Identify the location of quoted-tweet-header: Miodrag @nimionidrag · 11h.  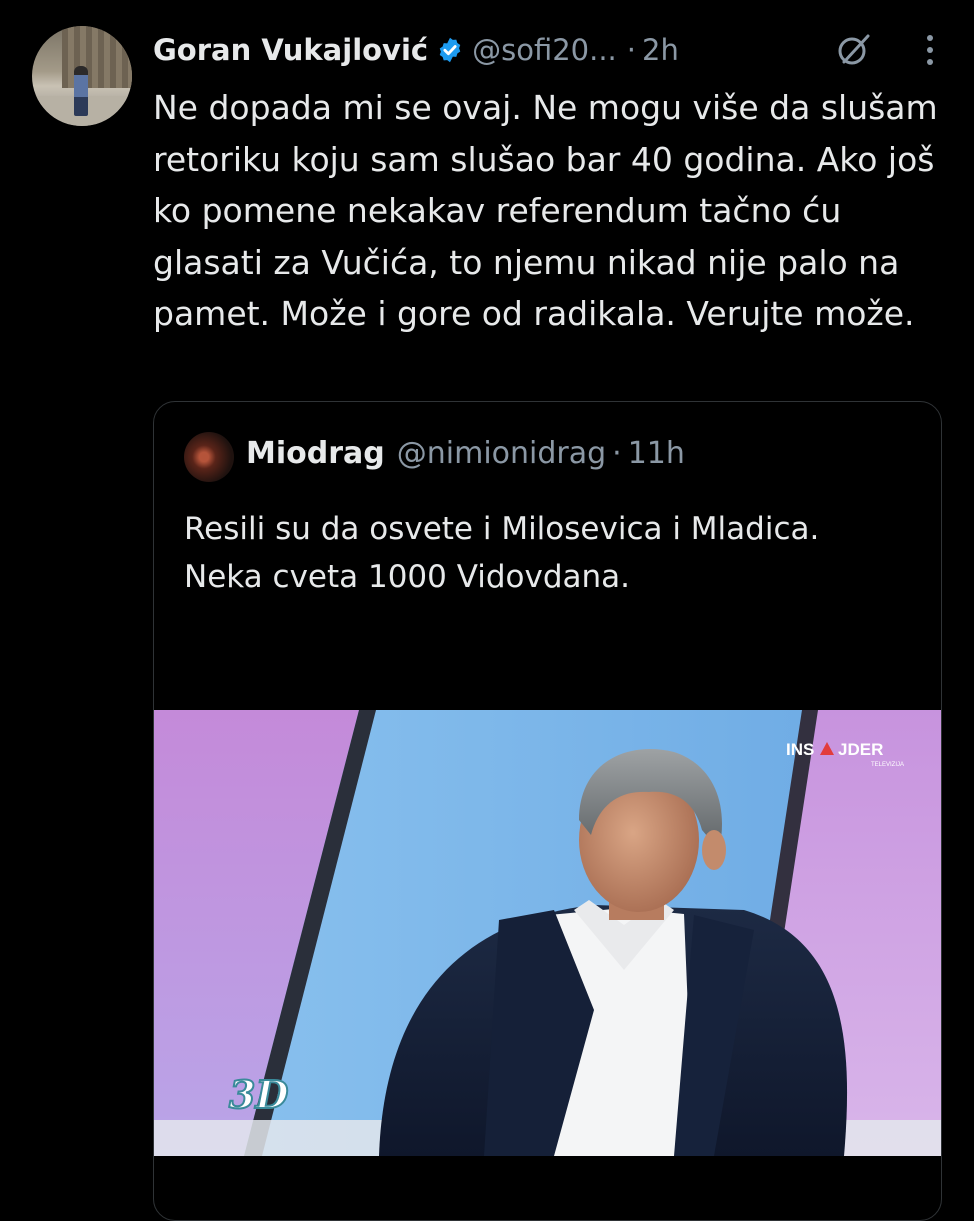
(465, 453).